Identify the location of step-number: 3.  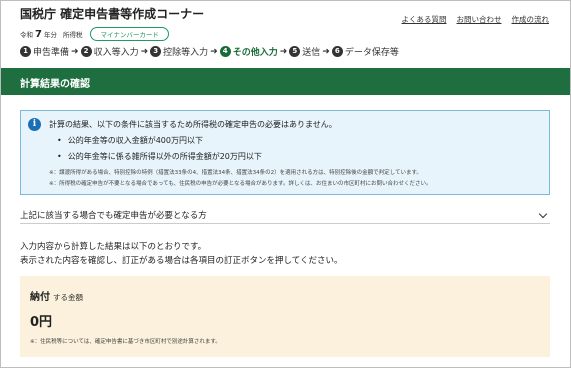
(156, 51).